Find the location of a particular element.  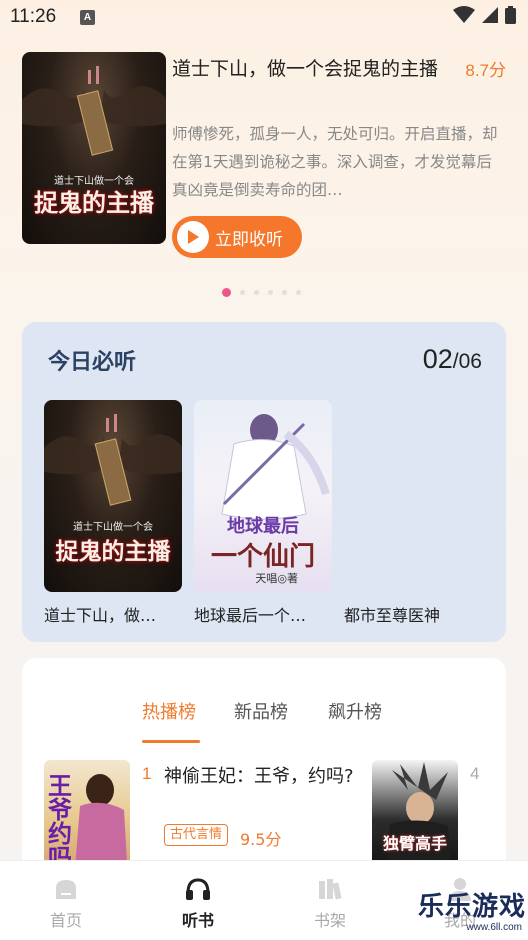

home-icon is located at coordinates (66, 889).